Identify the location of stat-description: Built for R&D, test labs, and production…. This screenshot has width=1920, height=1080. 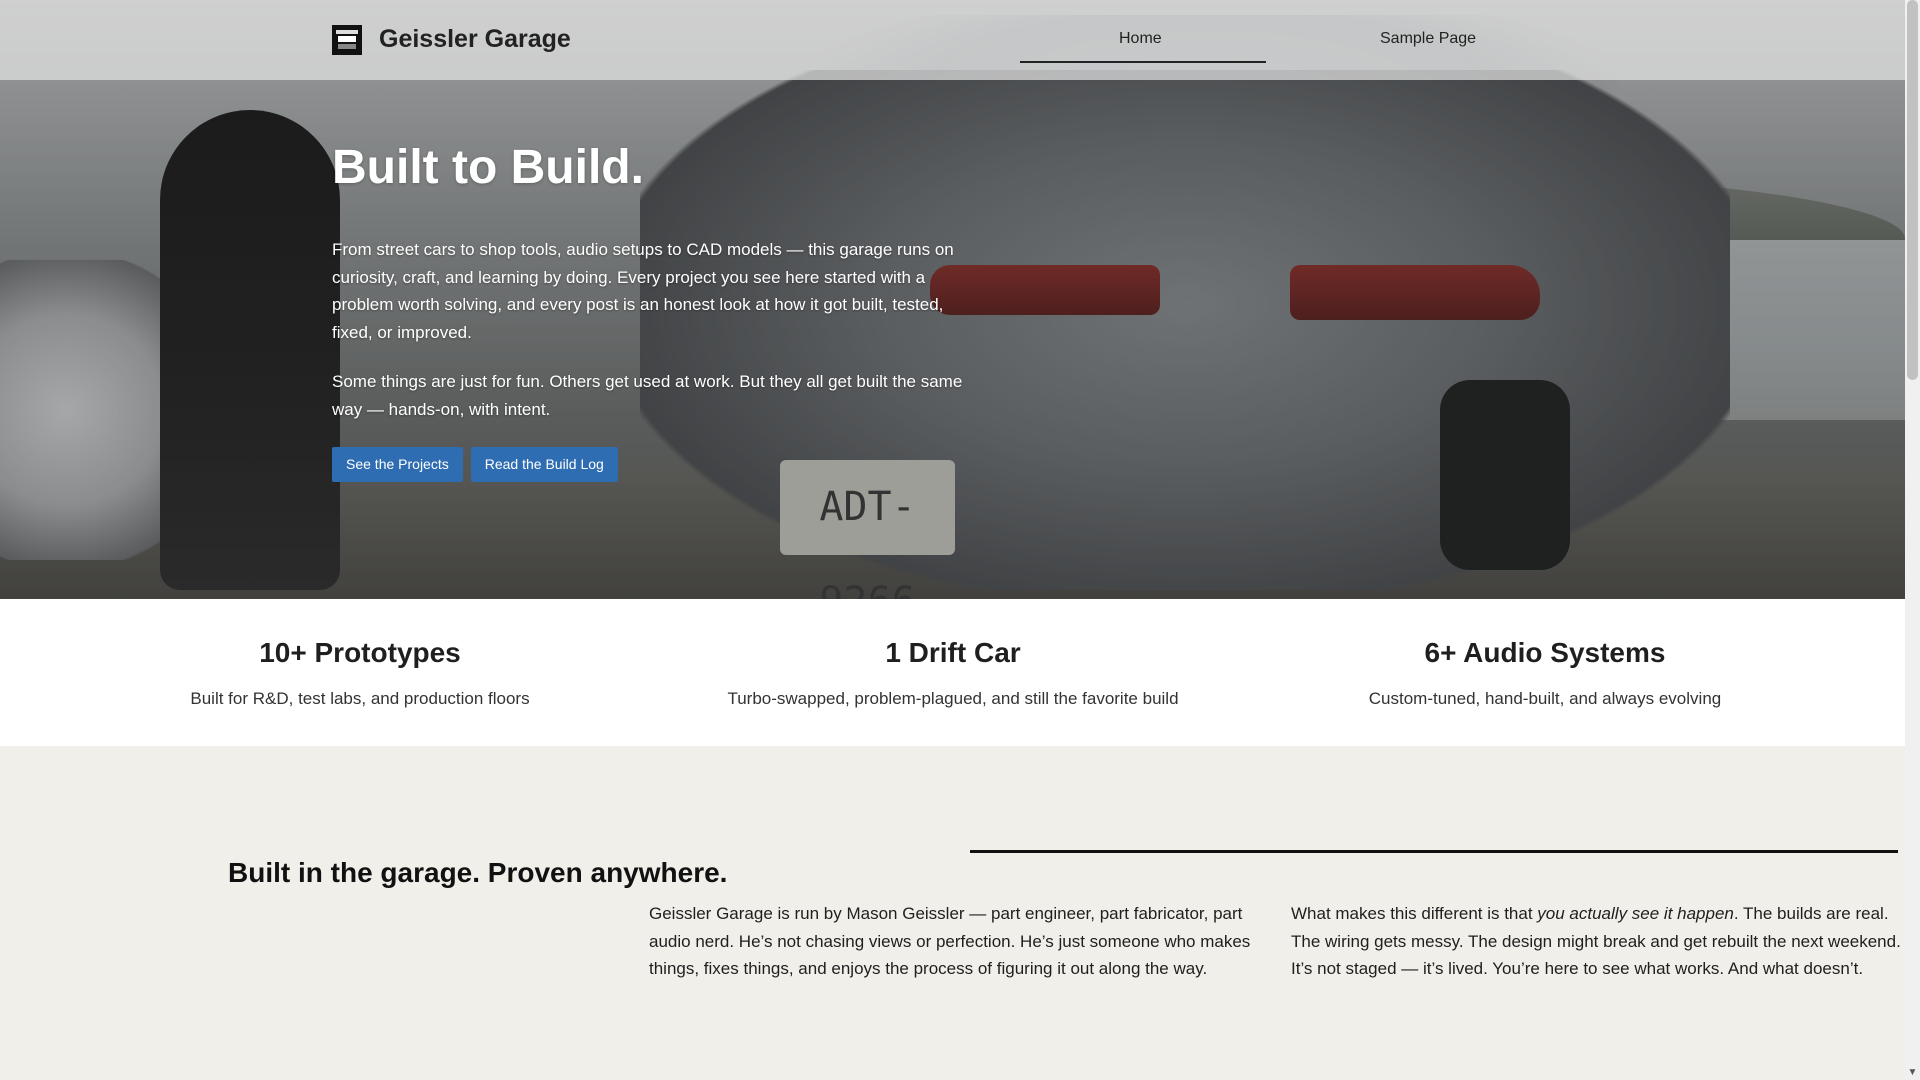
(360, 698).